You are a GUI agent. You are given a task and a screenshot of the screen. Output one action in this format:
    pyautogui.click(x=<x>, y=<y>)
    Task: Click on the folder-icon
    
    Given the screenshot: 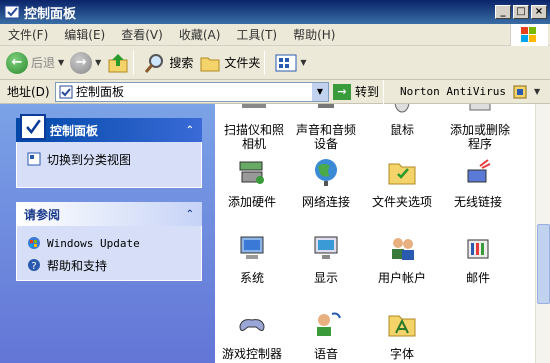 What is the action you would take?
    pyautogui.click(x=210, y=64)
    